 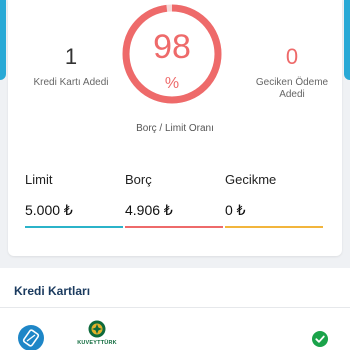 What do you see at coordinates (320, 339) in the screenshot?
I see `check-icon` at bounding box center [320, 339].